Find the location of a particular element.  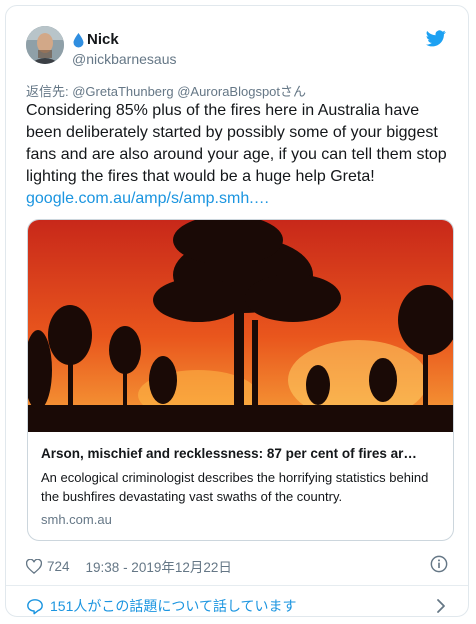

like-count: 724 is located at coordinates (58, 566).